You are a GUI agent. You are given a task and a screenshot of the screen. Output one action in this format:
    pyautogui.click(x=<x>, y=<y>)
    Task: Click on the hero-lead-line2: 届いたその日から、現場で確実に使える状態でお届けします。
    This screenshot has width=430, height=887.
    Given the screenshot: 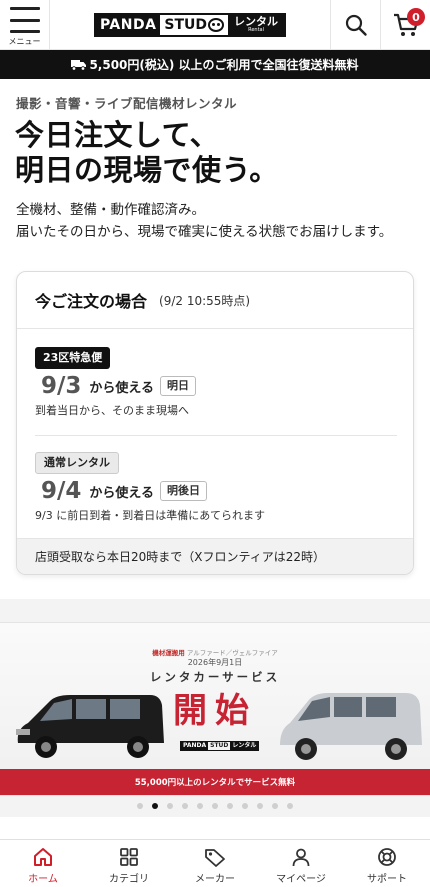 What is the action you would take?
    pyautogui.click(x=204, y=232)
    